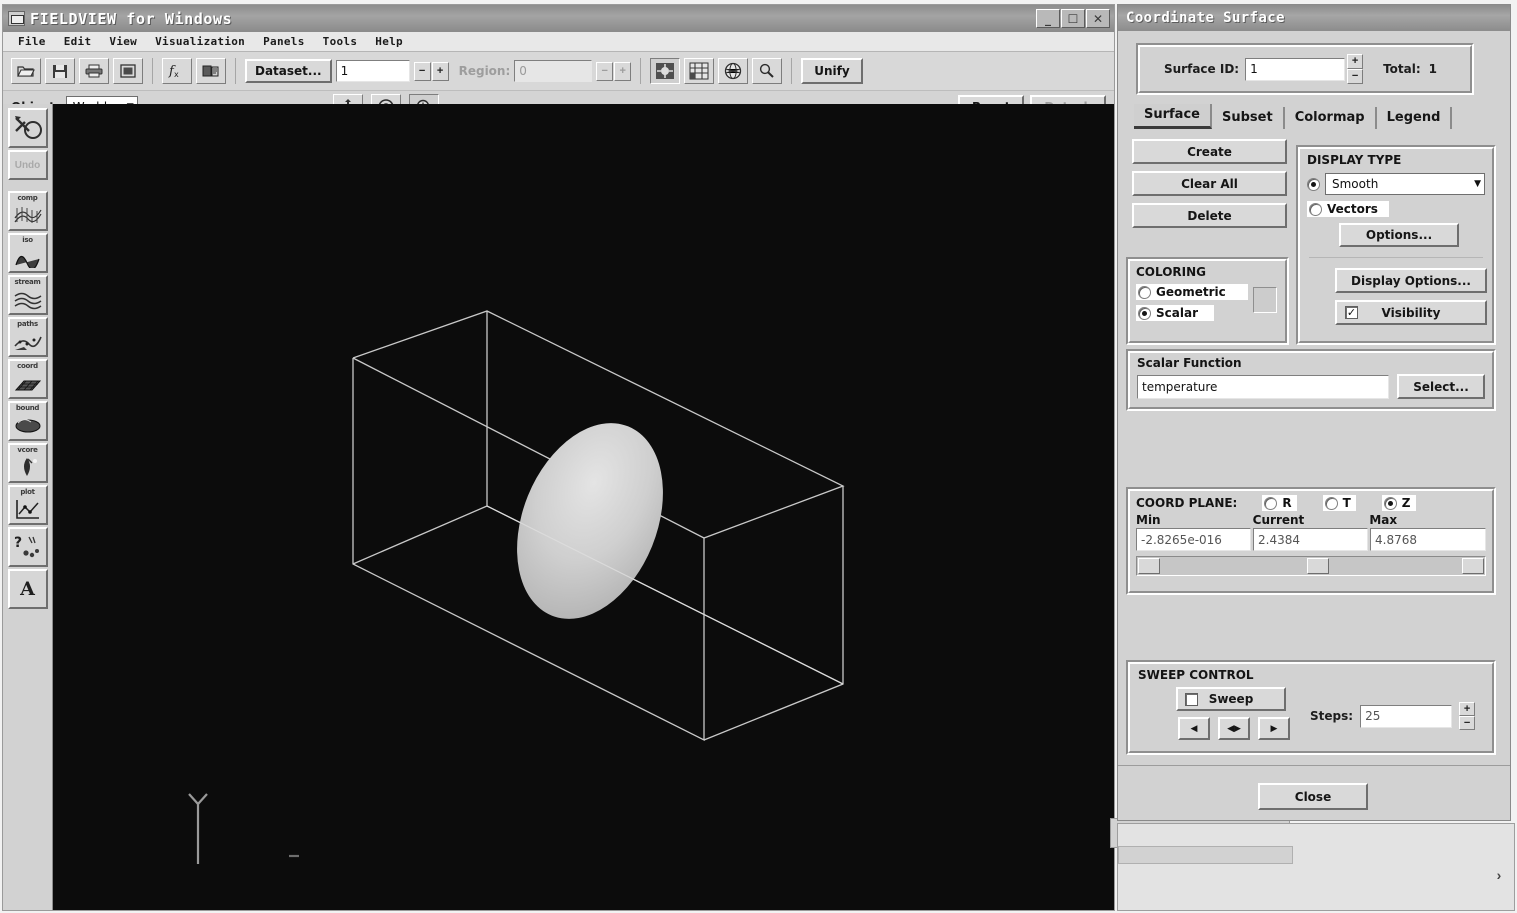 The image size is (1517, 913). Describe the element at coordinates (1175, 313) in the screenshot. I see `coloring-scalar-option: Scalar` at that location.